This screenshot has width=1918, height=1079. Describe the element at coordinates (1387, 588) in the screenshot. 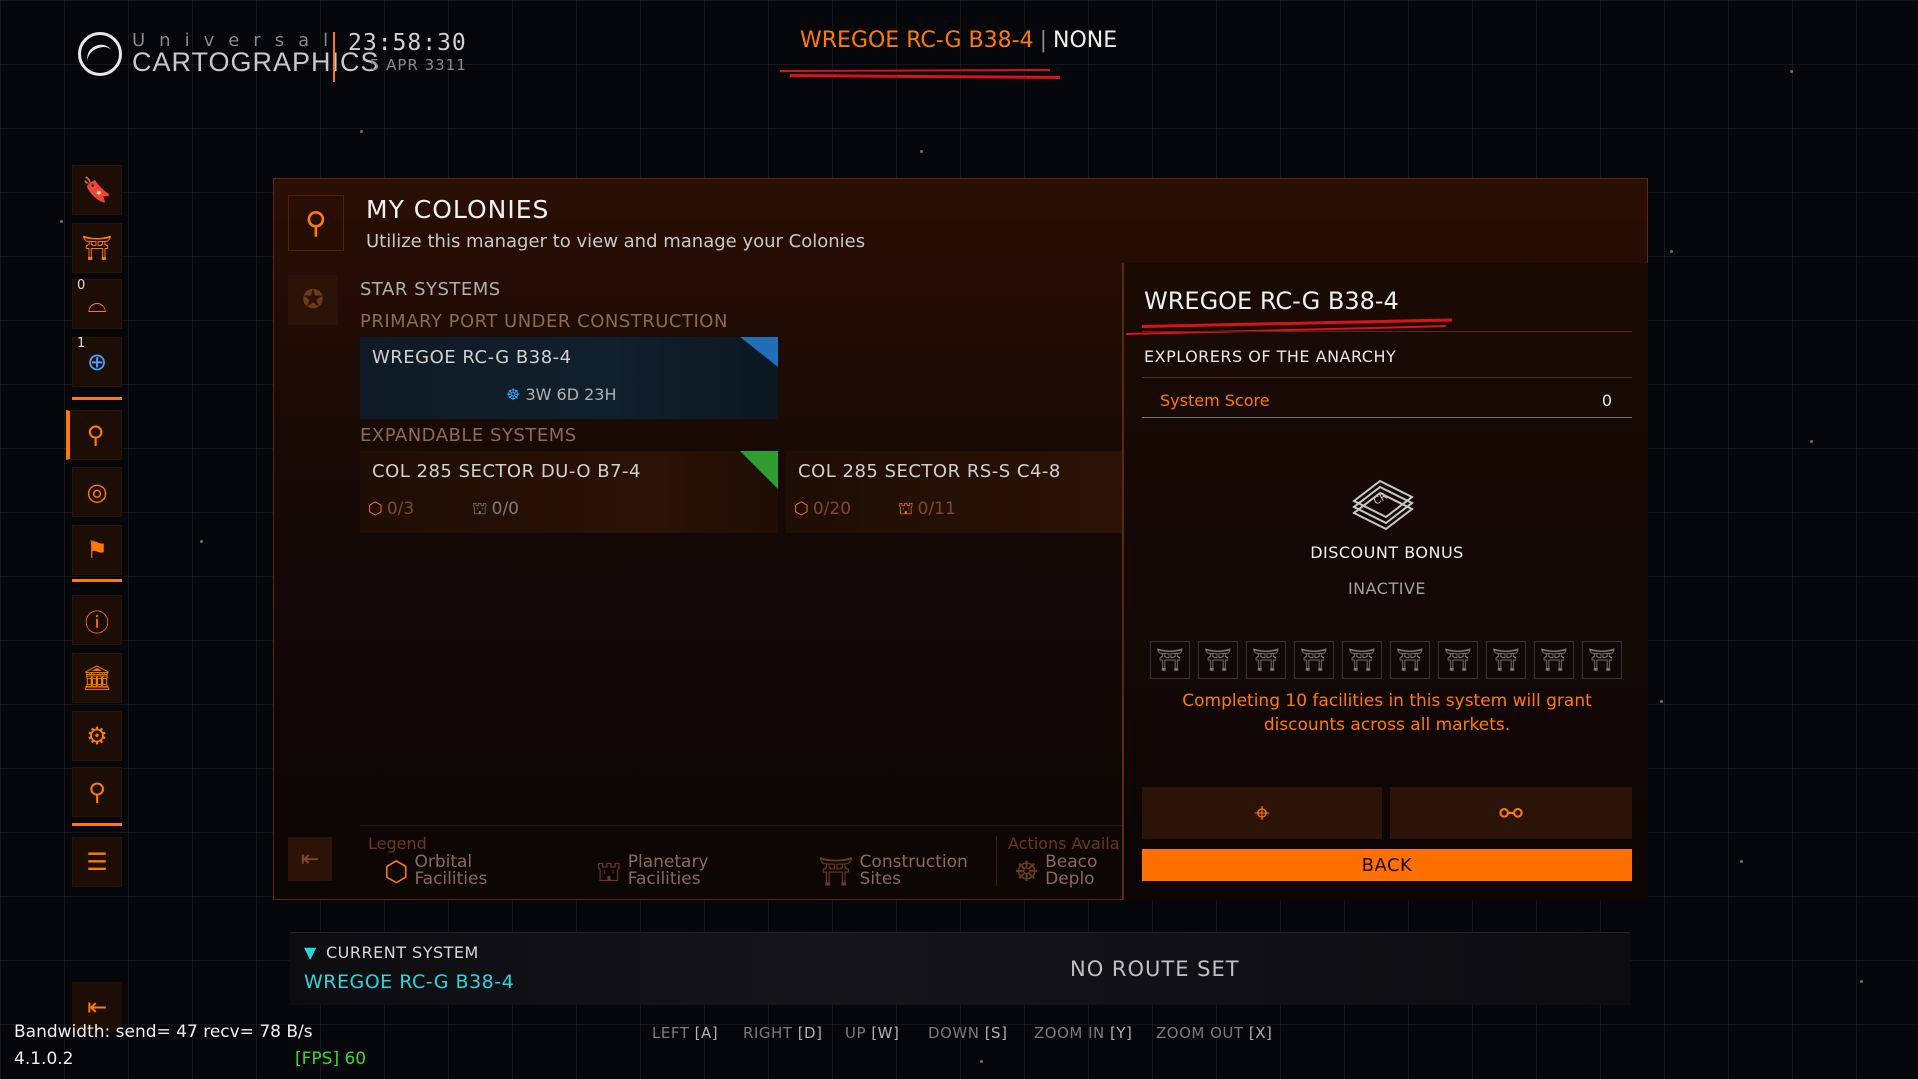

I see `discount-bonus-status: INACTIVE` at that location.